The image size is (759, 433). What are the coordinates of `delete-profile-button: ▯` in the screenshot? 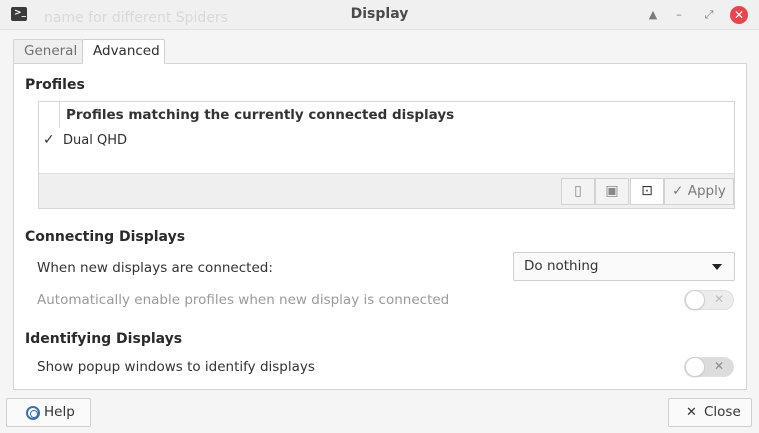 It's located at (578, 191).